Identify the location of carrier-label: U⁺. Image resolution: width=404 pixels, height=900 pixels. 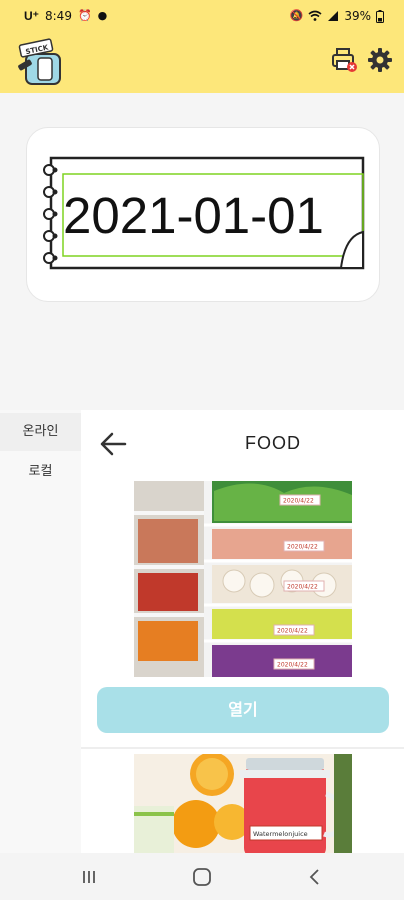
(31, 16).